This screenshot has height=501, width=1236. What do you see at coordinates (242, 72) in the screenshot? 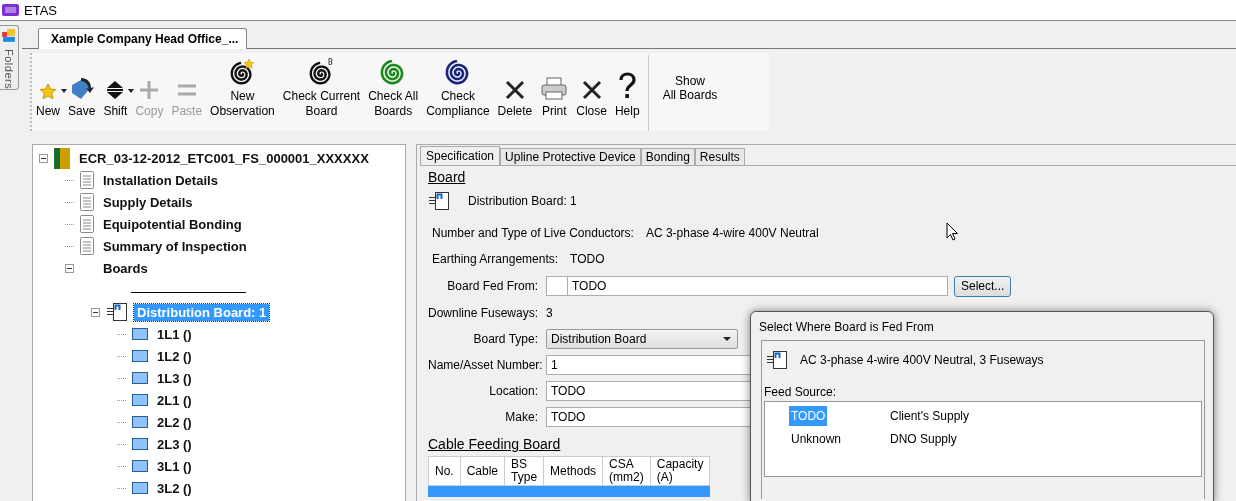
I see `spiral-star-icon` at bounding box center [242, 72].